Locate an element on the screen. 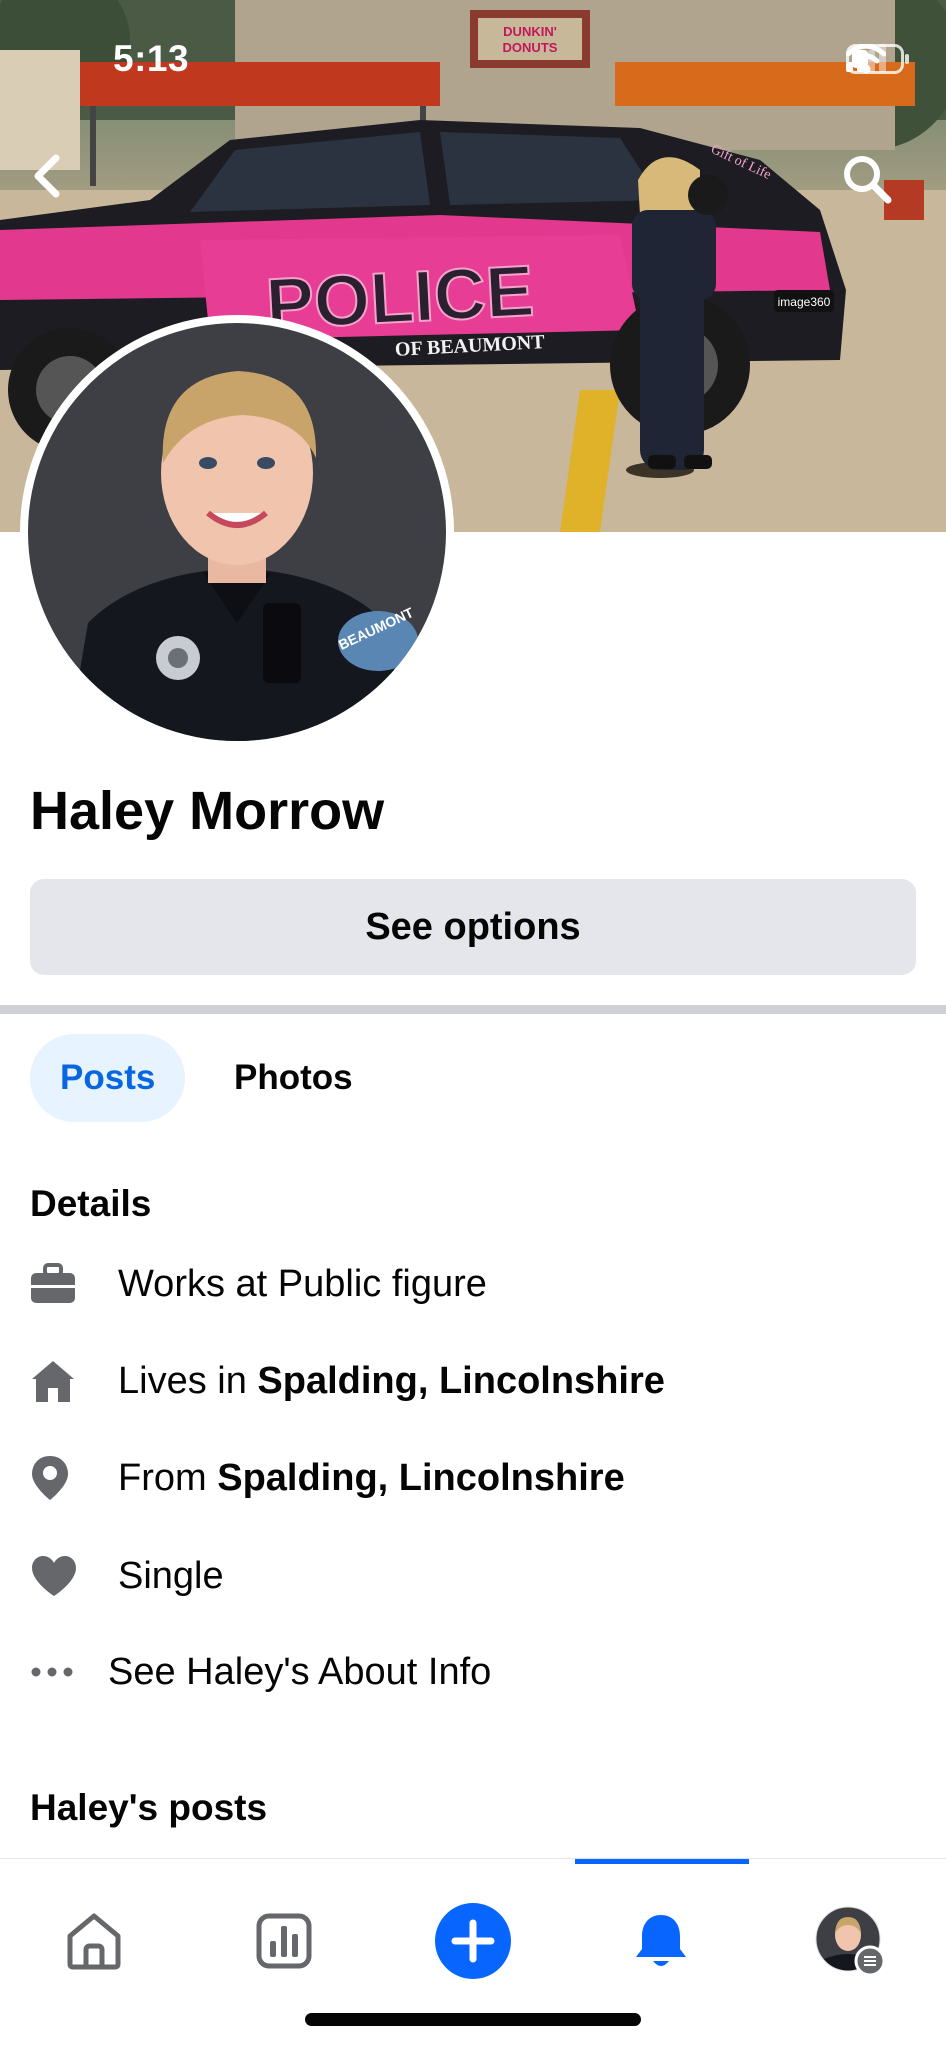 Image resolution: width=946 pixels, height=2048 pixels. profile-avatar: BEAUMONT is located at coordinates (237, 532).